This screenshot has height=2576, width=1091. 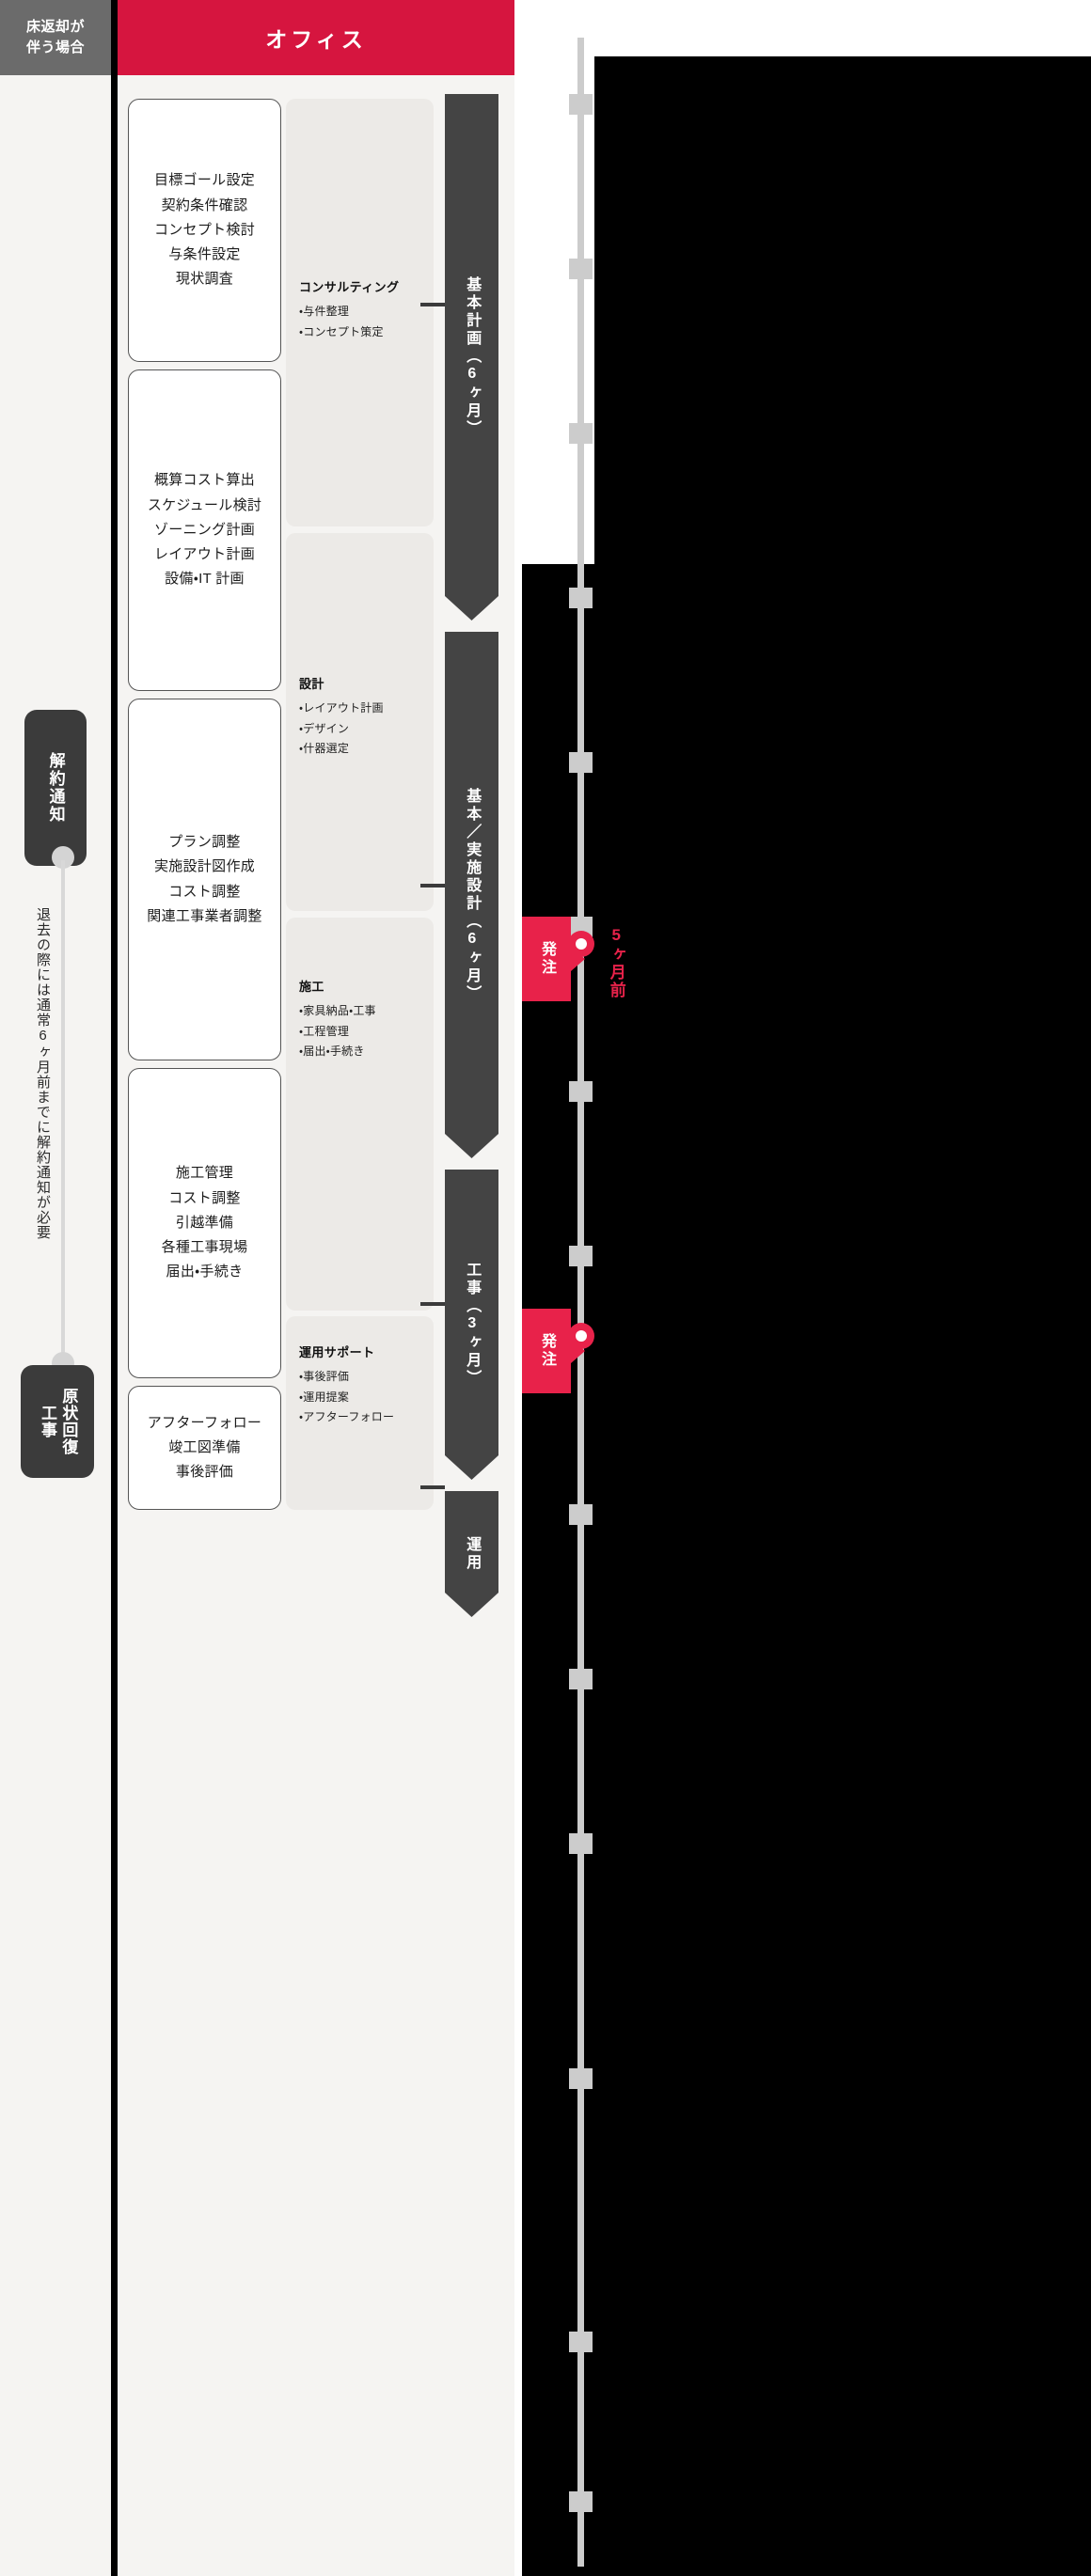 What do you see at coordinates (369, 1398) in the screenshot?
I see `detail-item: 運用提案` at bounding box center [369, 1398].